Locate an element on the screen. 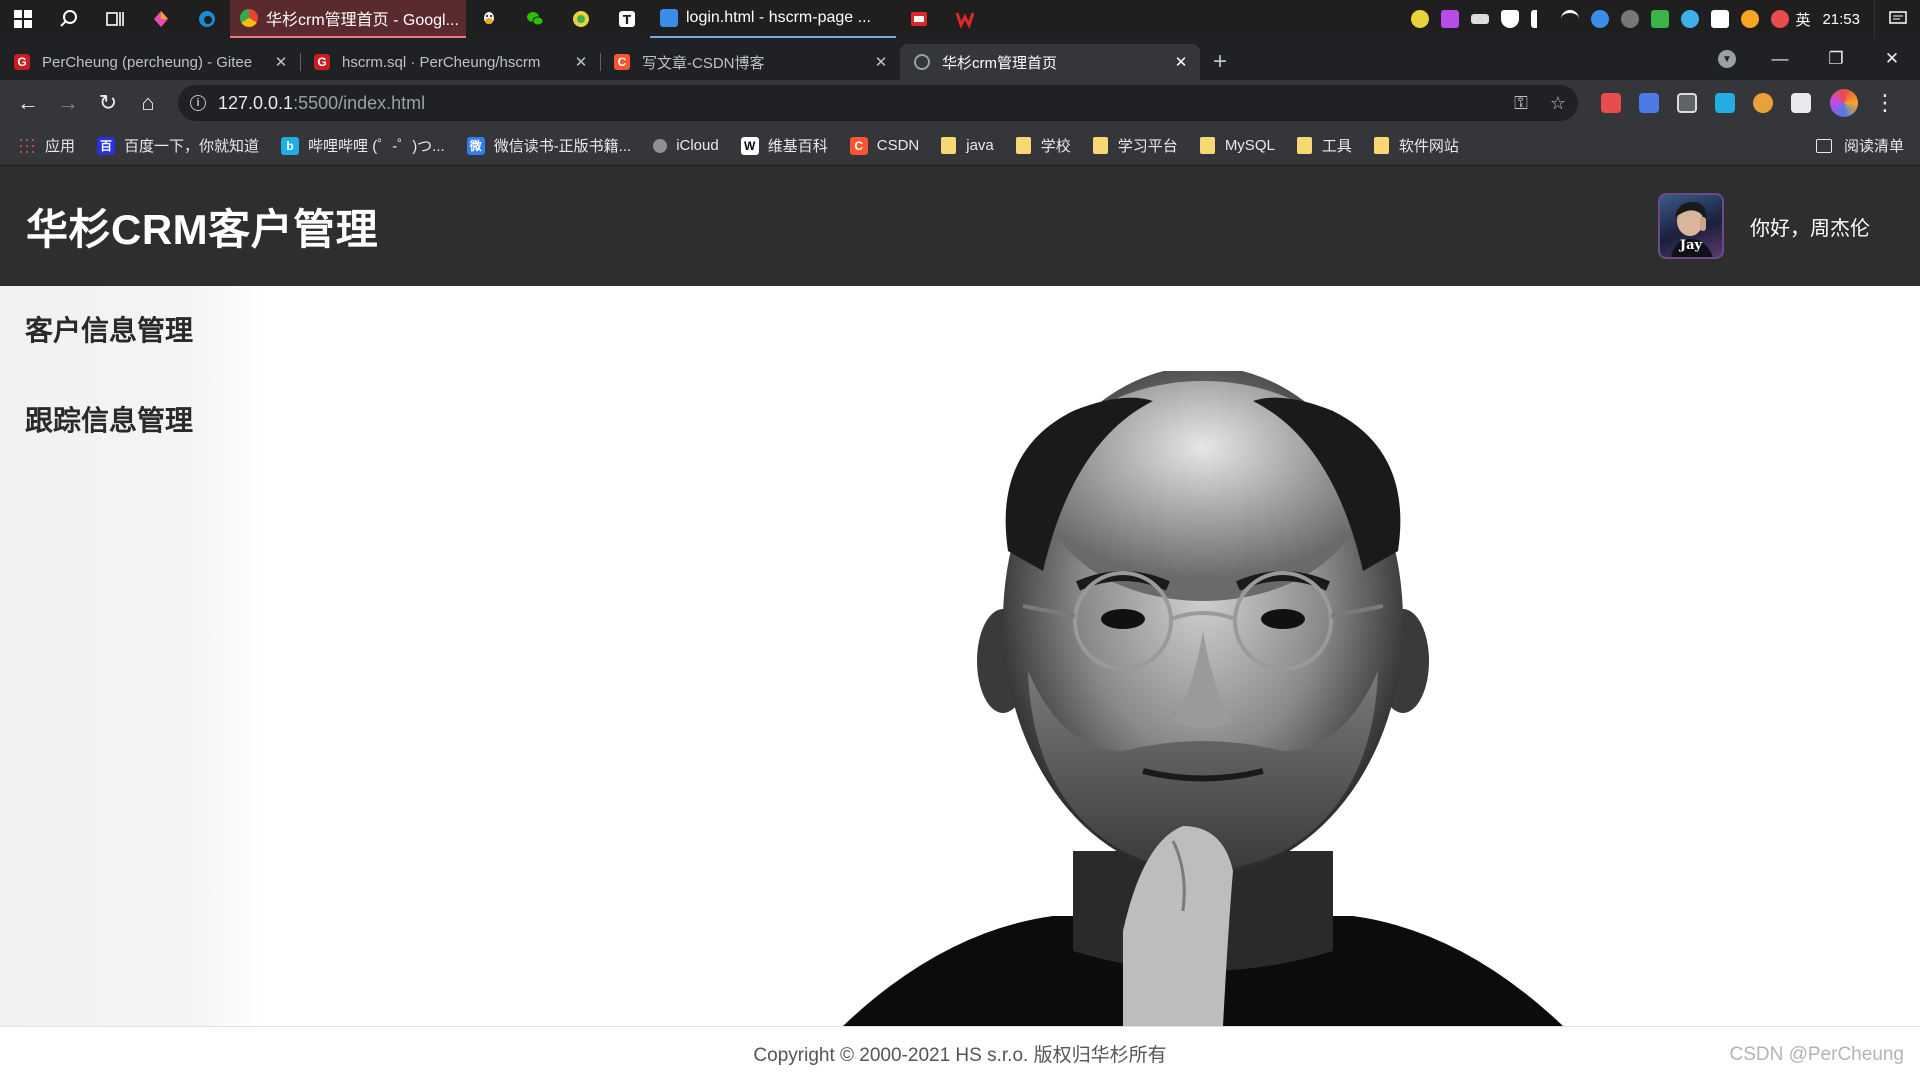 The width and height of the screenshot is (1920, 1080). windows-start-icon is located at coordinates (23, 19).